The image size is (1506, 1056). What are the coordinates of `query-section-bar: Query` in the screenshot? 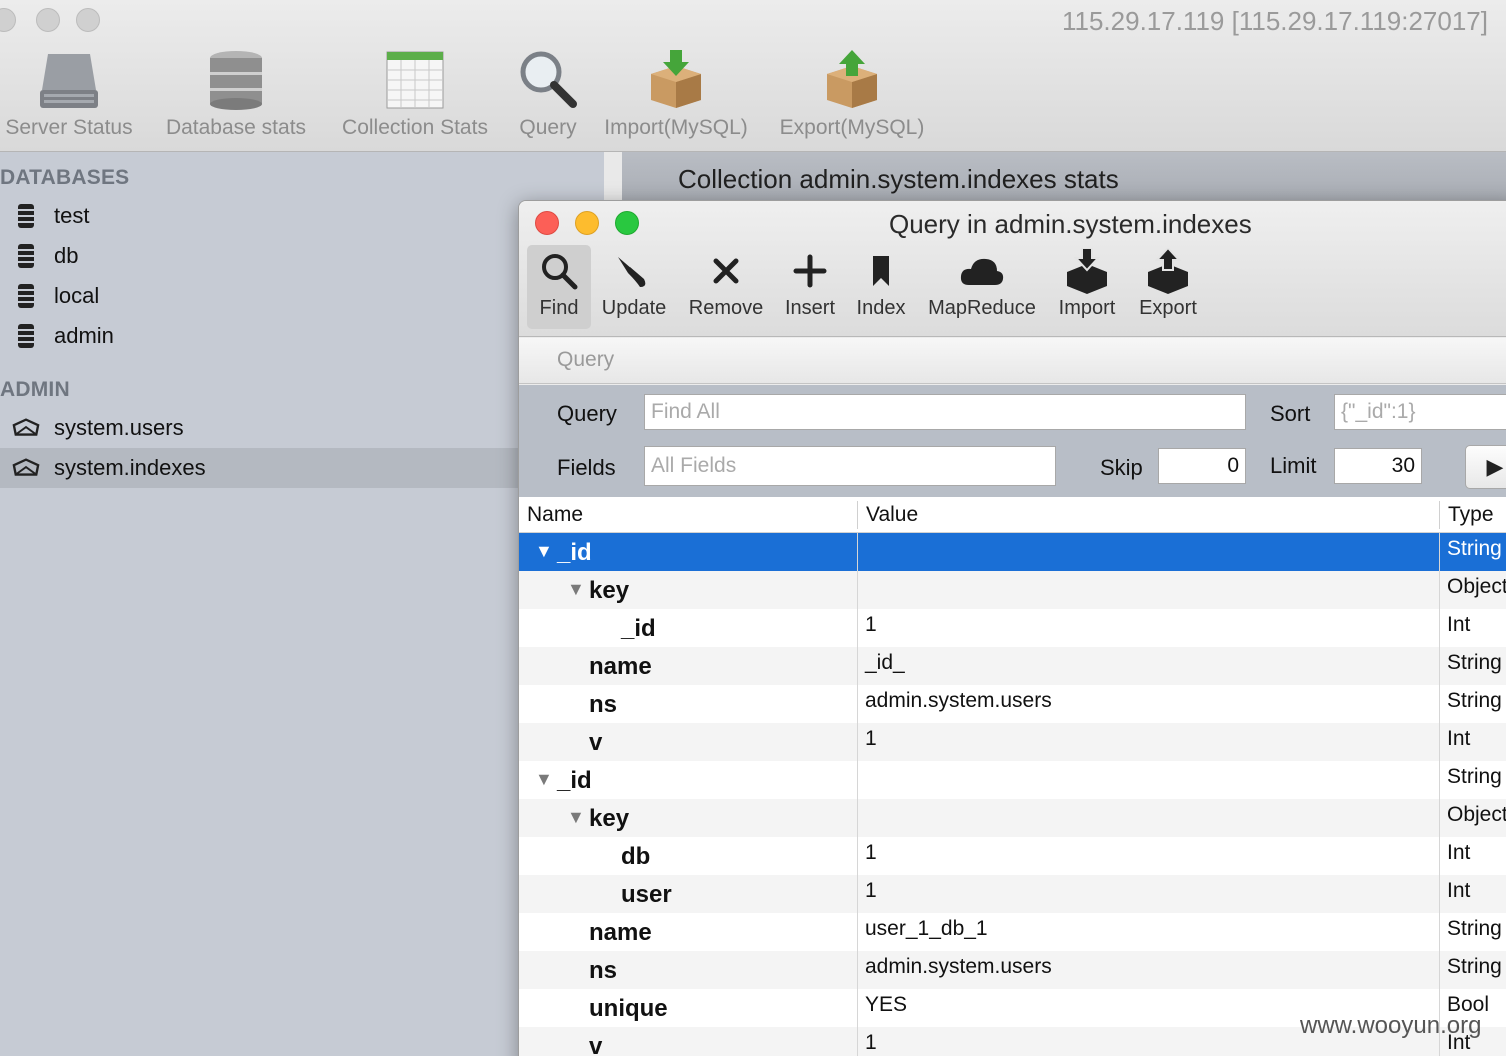 It's located at (1012, 361).